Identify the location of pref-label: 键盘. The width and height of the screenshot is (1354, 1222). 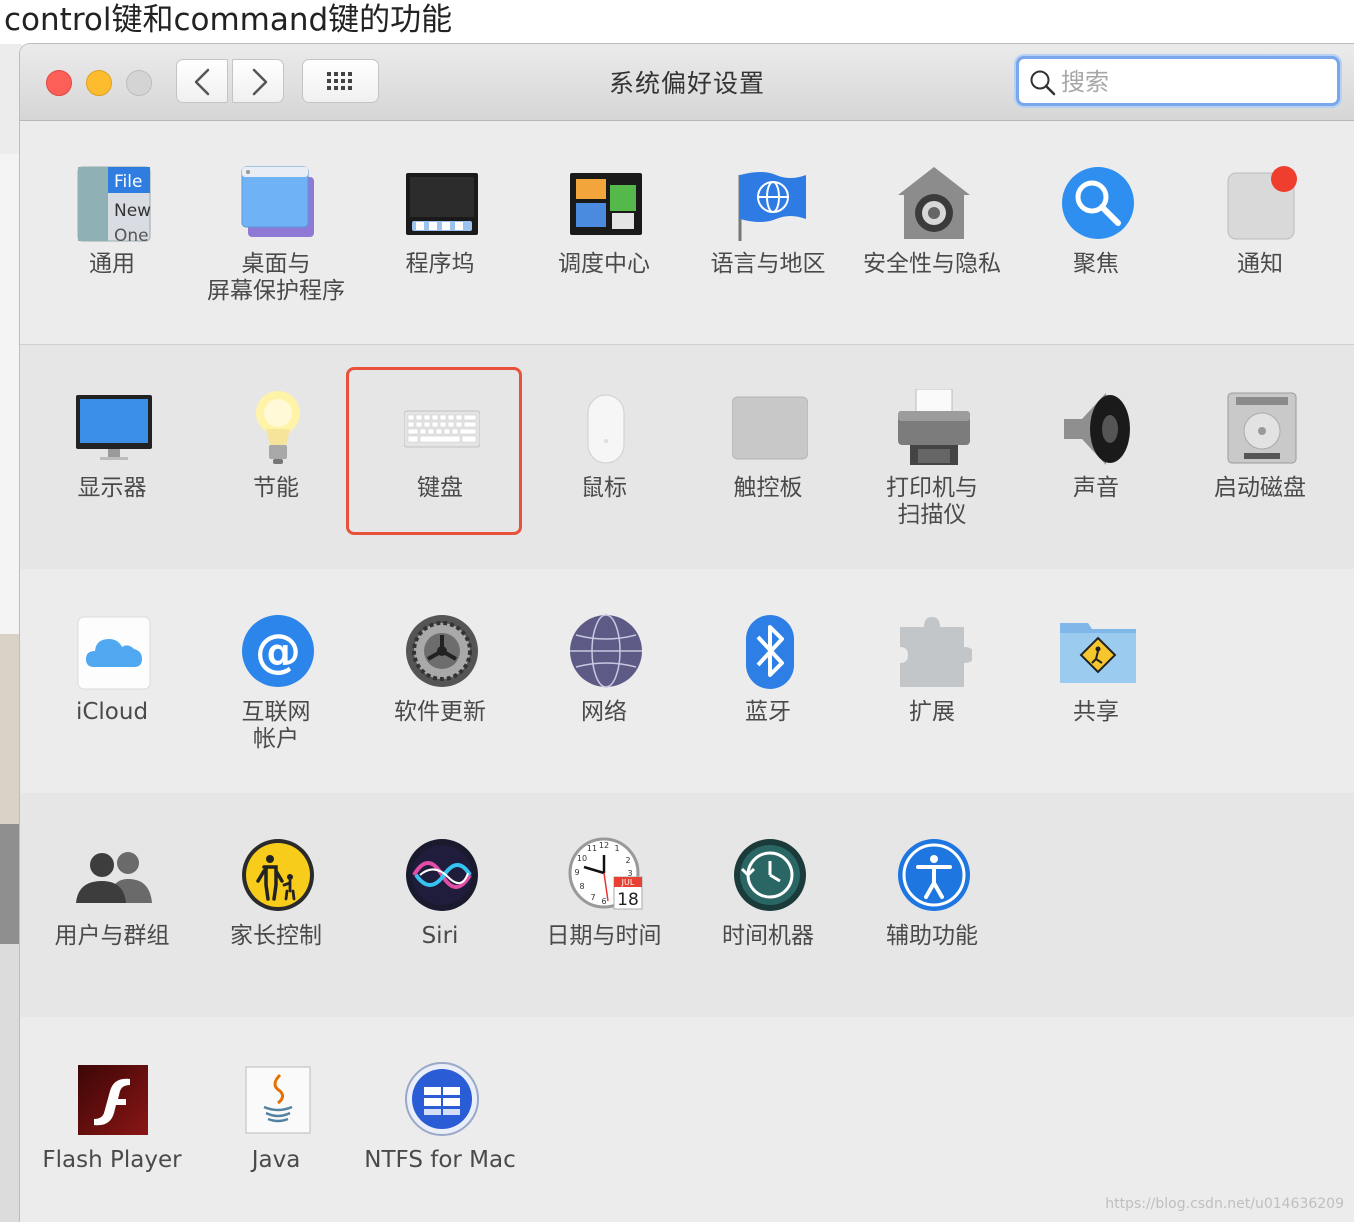
(440, 488).